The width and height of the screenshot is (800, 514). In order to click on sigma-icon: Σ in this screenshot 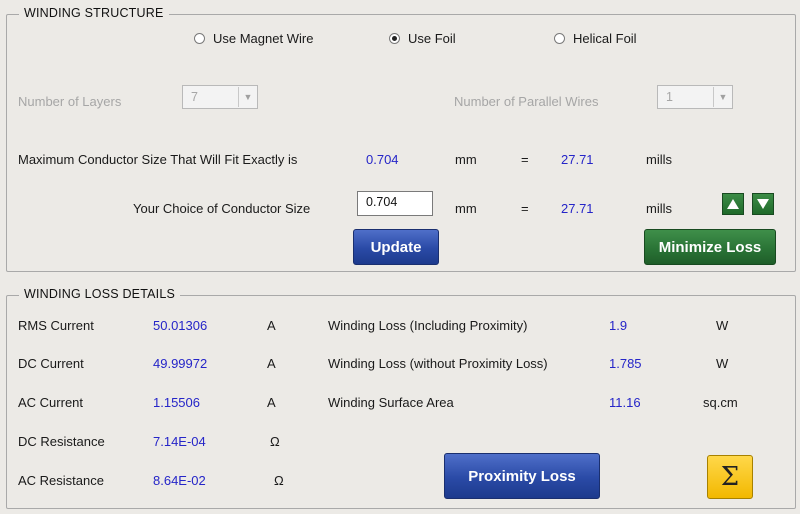, I will do `click(730, 477)`.